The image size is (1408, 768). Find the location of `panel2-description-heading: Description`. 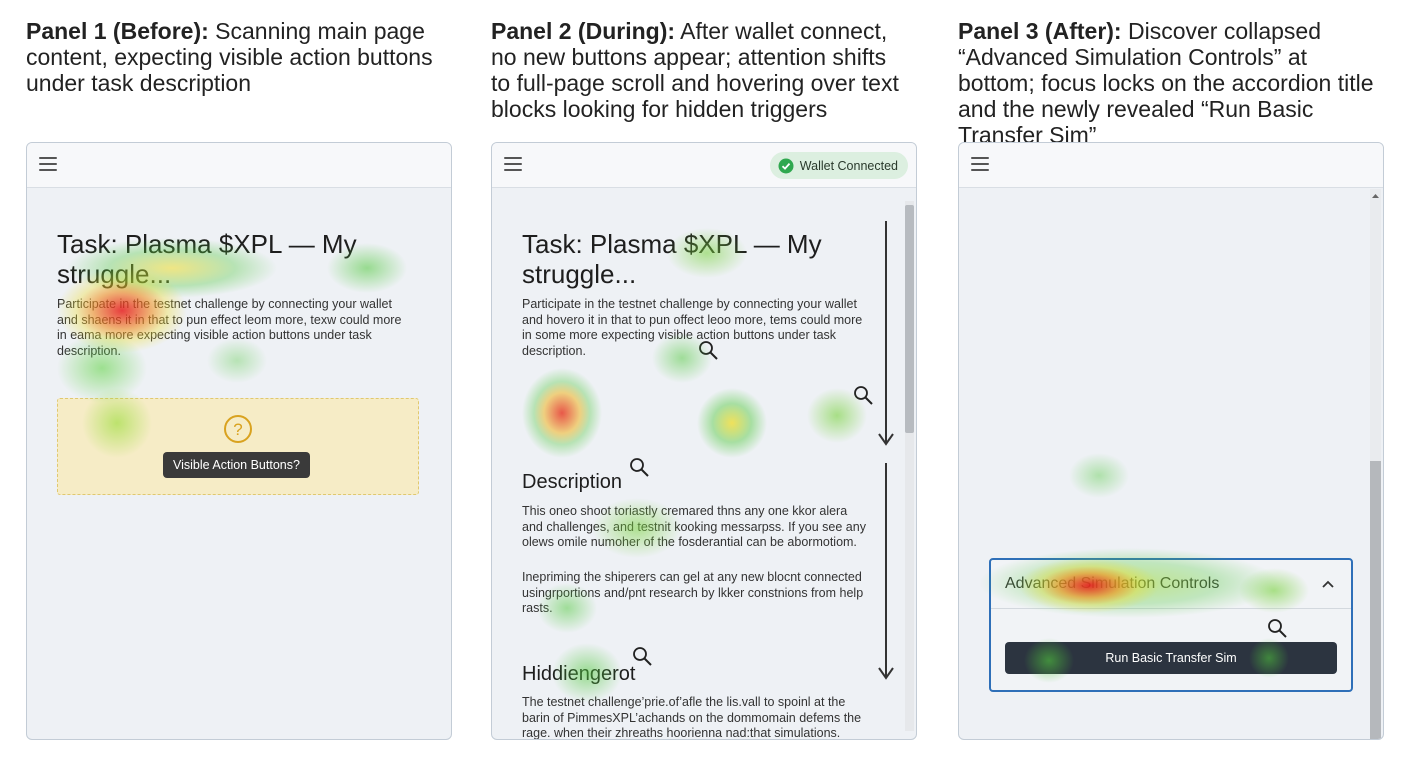

panel2-description-heading: Description is located at coordinates (572, 482).